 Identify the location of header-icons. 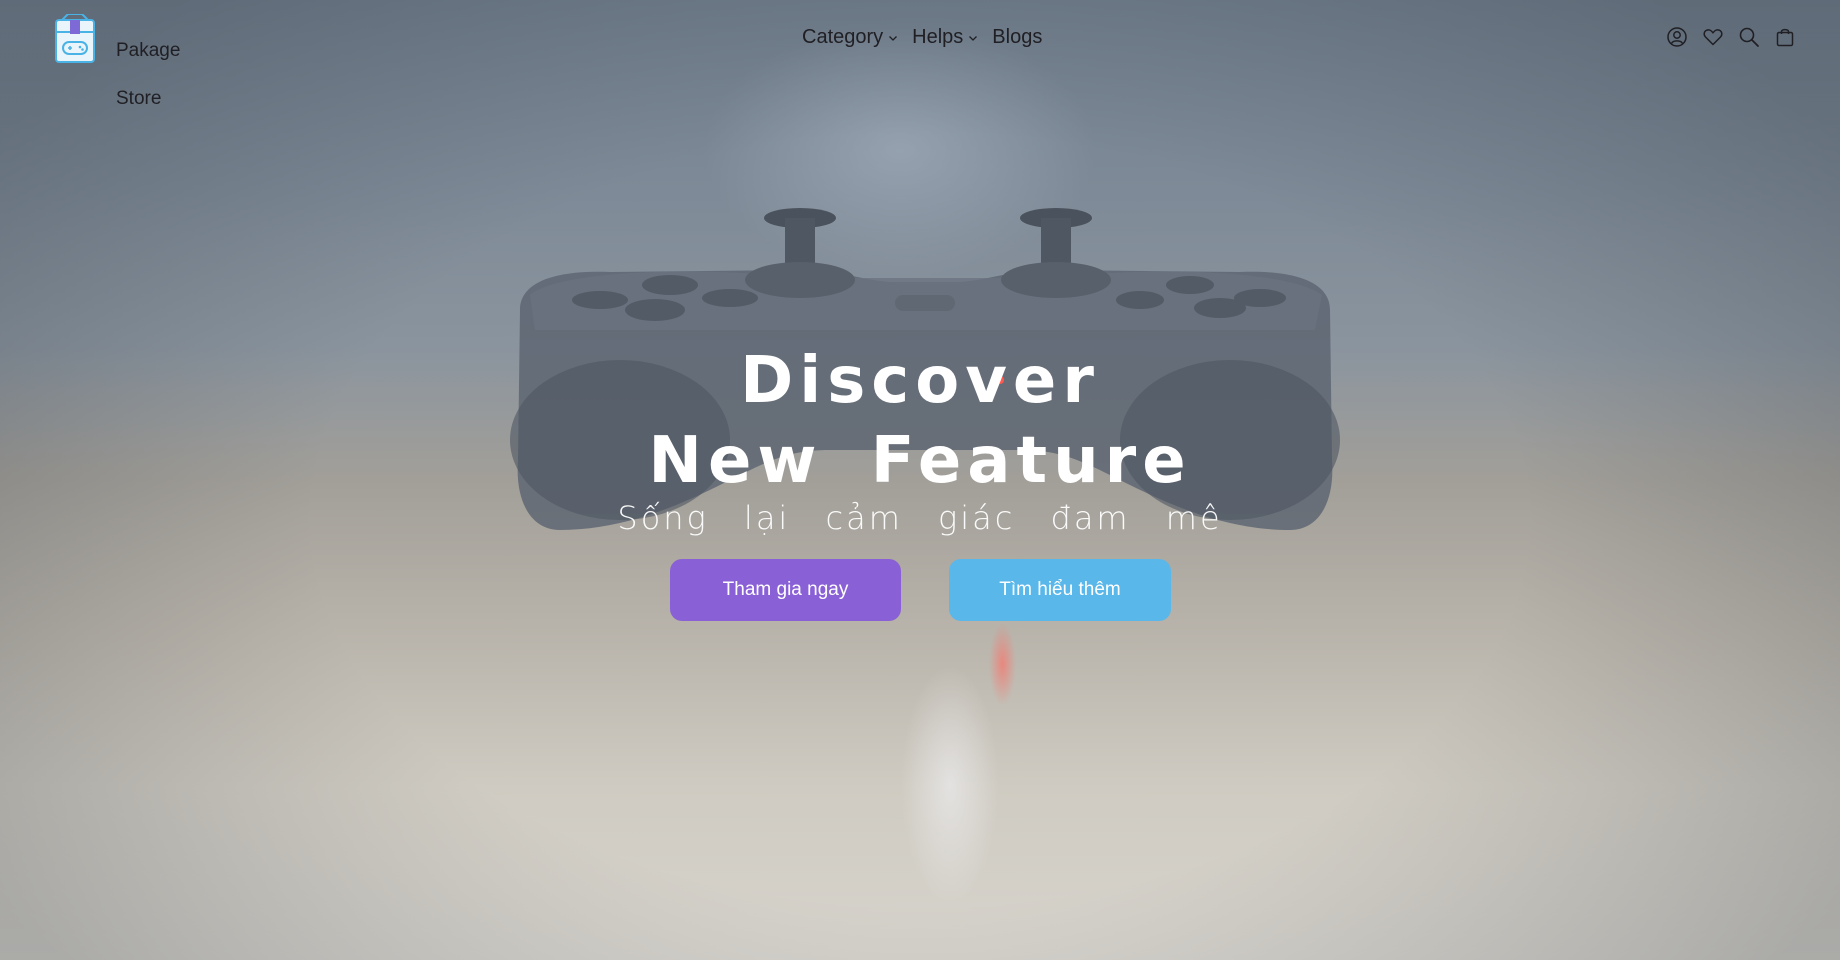
(1731, 37).